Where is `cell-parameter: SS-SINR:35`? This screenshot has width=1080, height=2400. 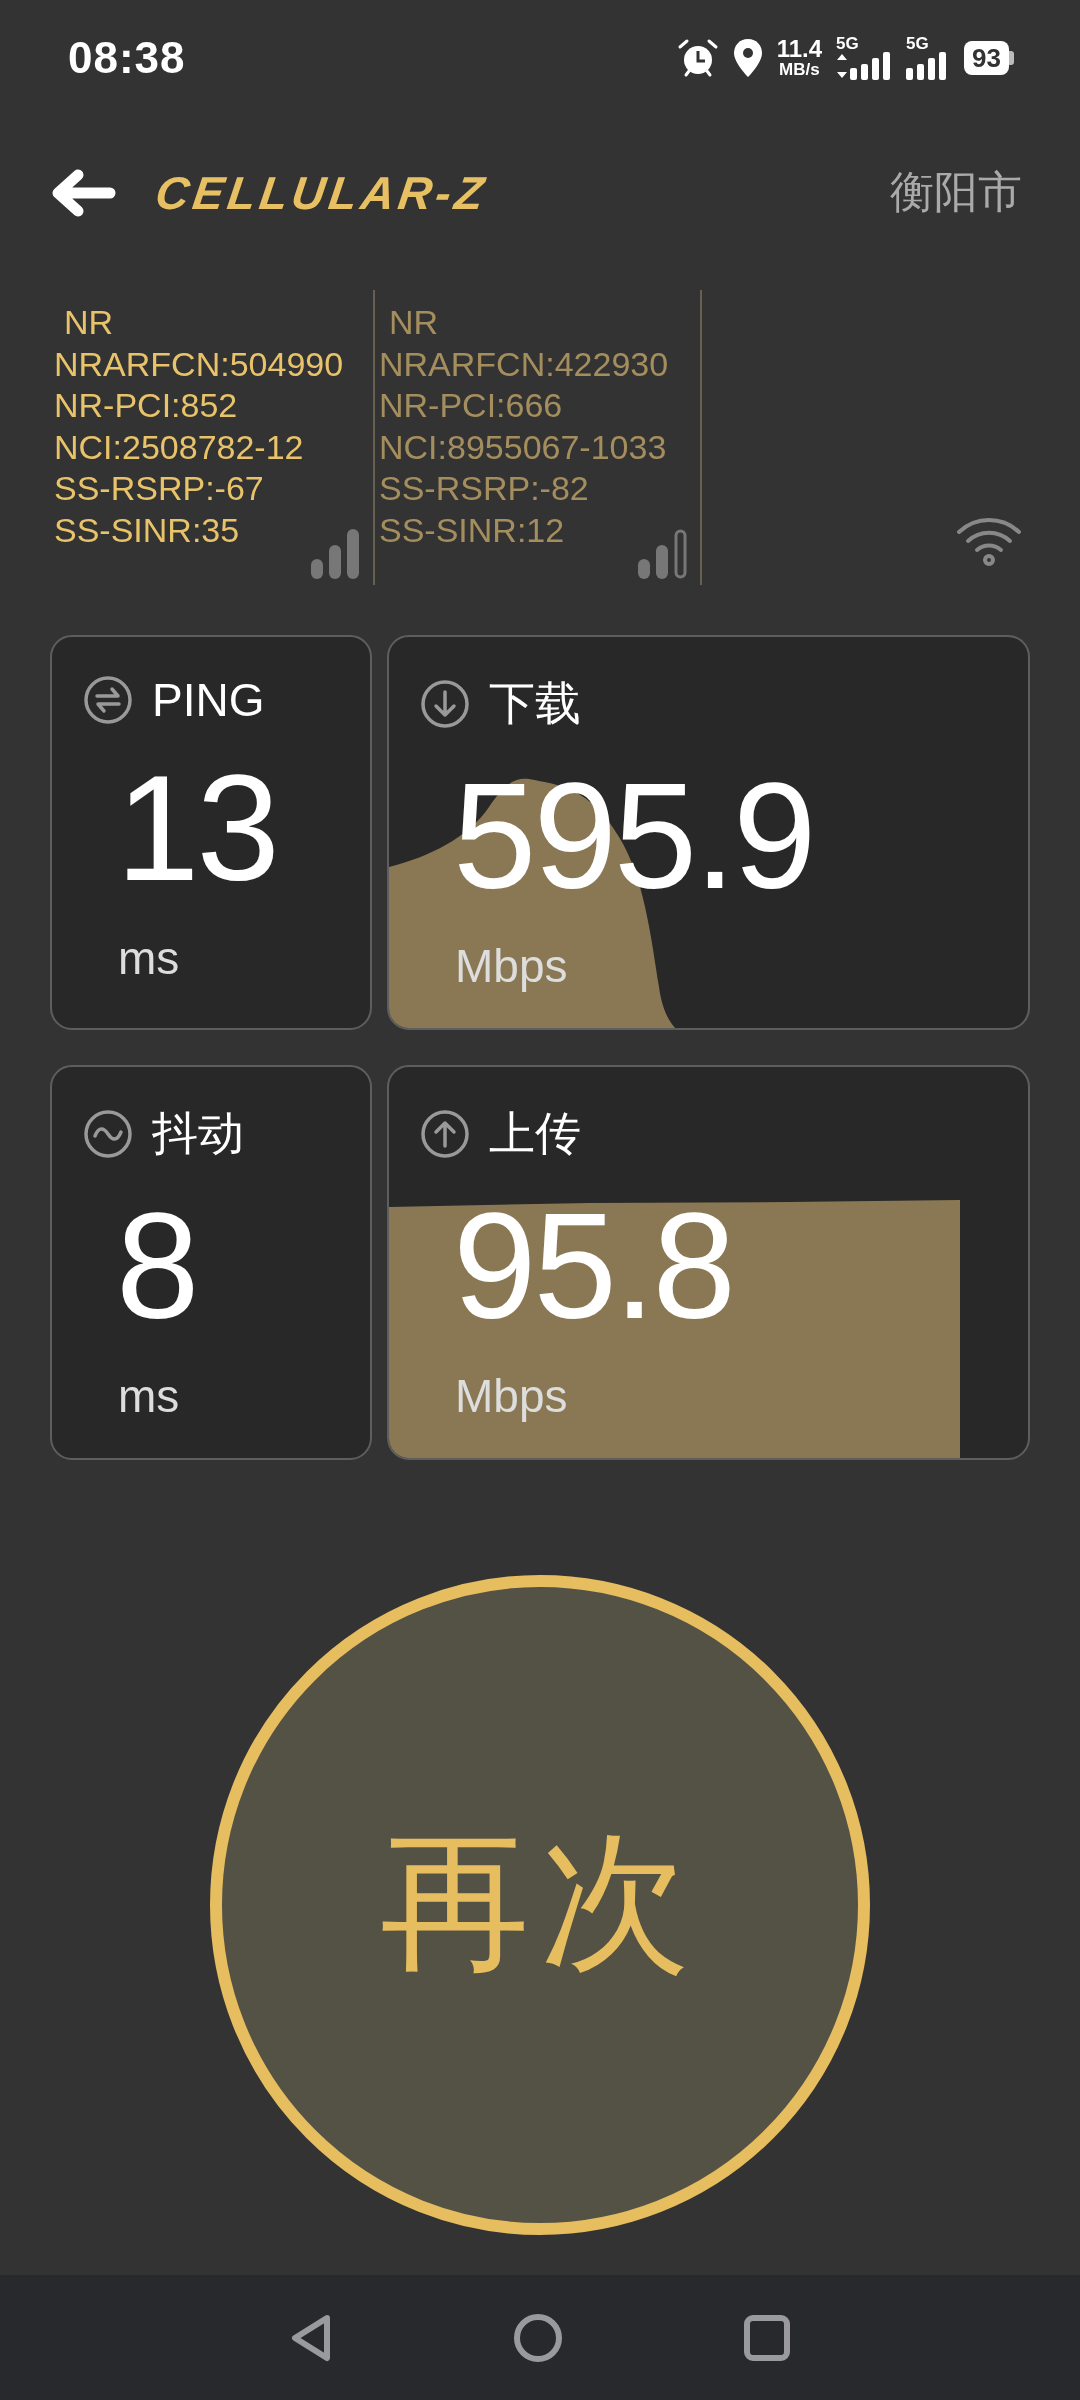 cell-parameter: SS-SINR:35 is located at coordinates (147, 530).